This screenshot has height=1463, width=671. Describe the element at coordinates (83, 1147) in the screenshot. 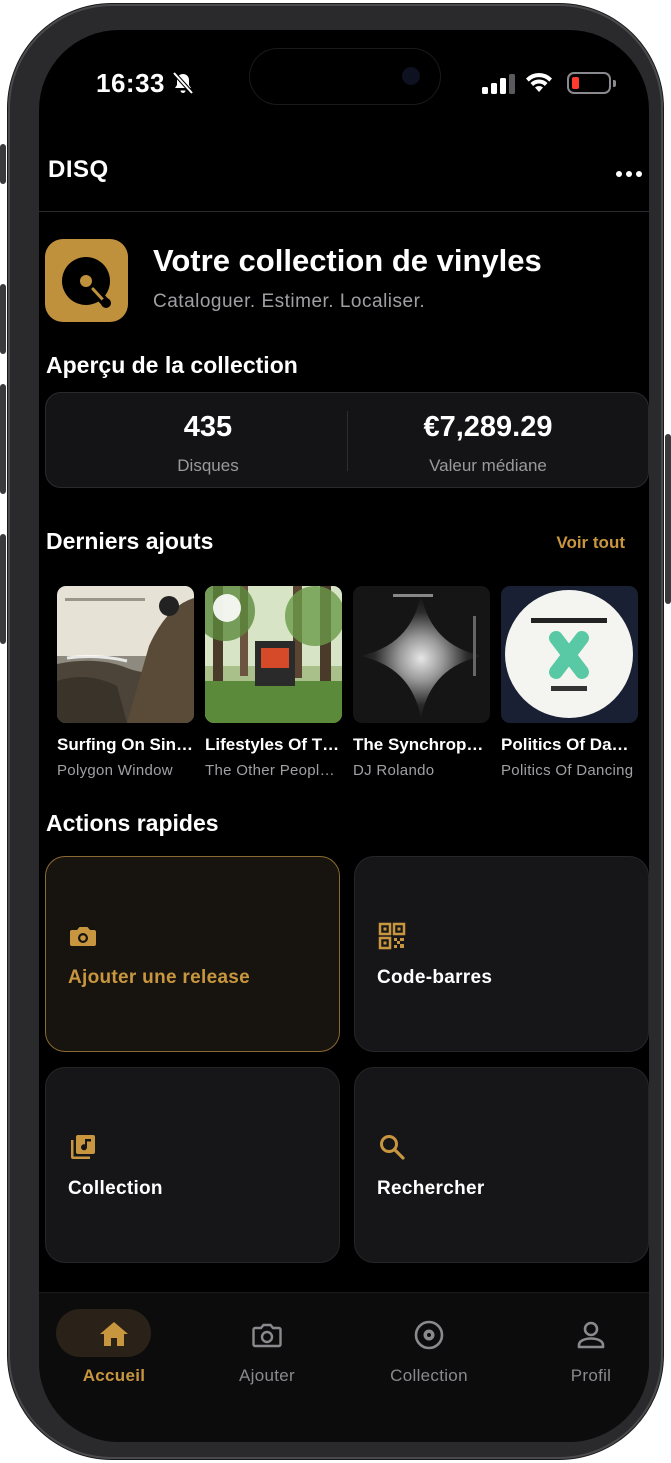

I see `music-library-icon` at that location.